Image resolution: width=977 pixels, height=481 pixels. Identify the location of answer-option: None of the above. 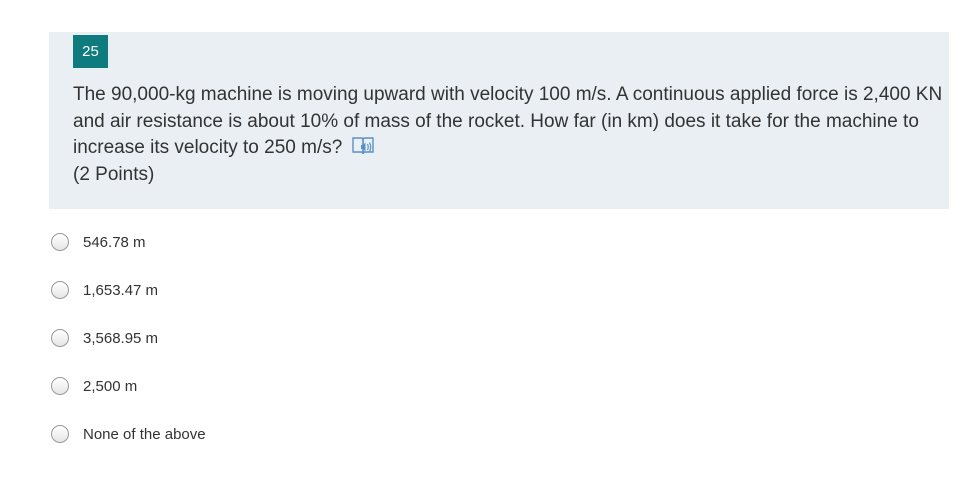
(127, 447).